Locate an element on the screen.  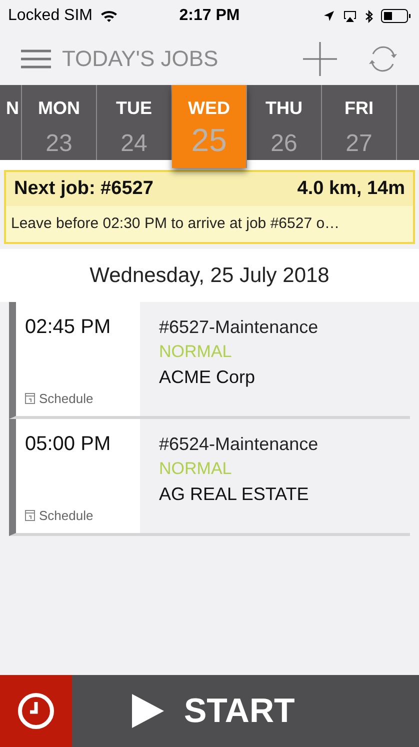
distance-label: 4.0 km, 14m is located at coordinates (351, 188).